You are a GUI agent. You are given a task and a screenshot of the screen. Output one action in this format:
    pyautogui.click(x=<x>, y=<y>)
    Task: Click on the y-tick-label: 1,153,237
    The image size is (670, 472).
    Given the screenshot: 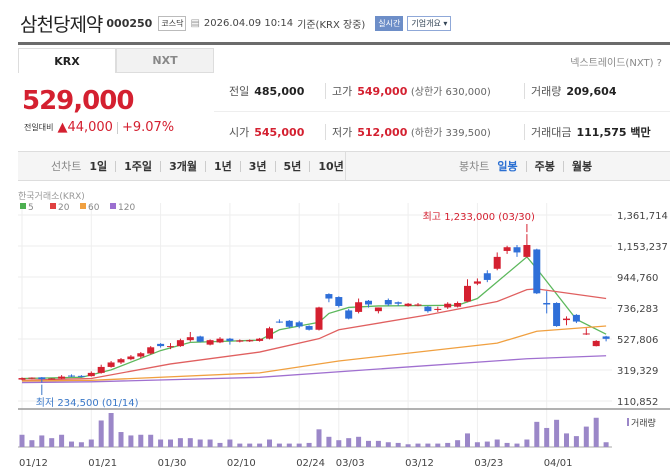 What is the action you would take?
    pyautogui.click(x=642, y=247)
    